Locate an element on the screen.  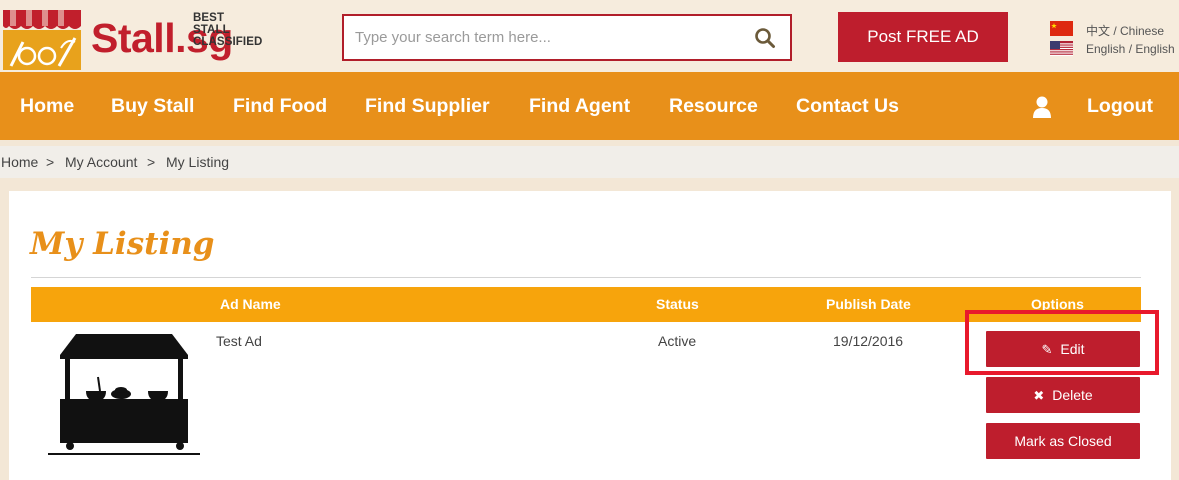
delete-button: ✖ Delete is located at coordinates (1063, 395).